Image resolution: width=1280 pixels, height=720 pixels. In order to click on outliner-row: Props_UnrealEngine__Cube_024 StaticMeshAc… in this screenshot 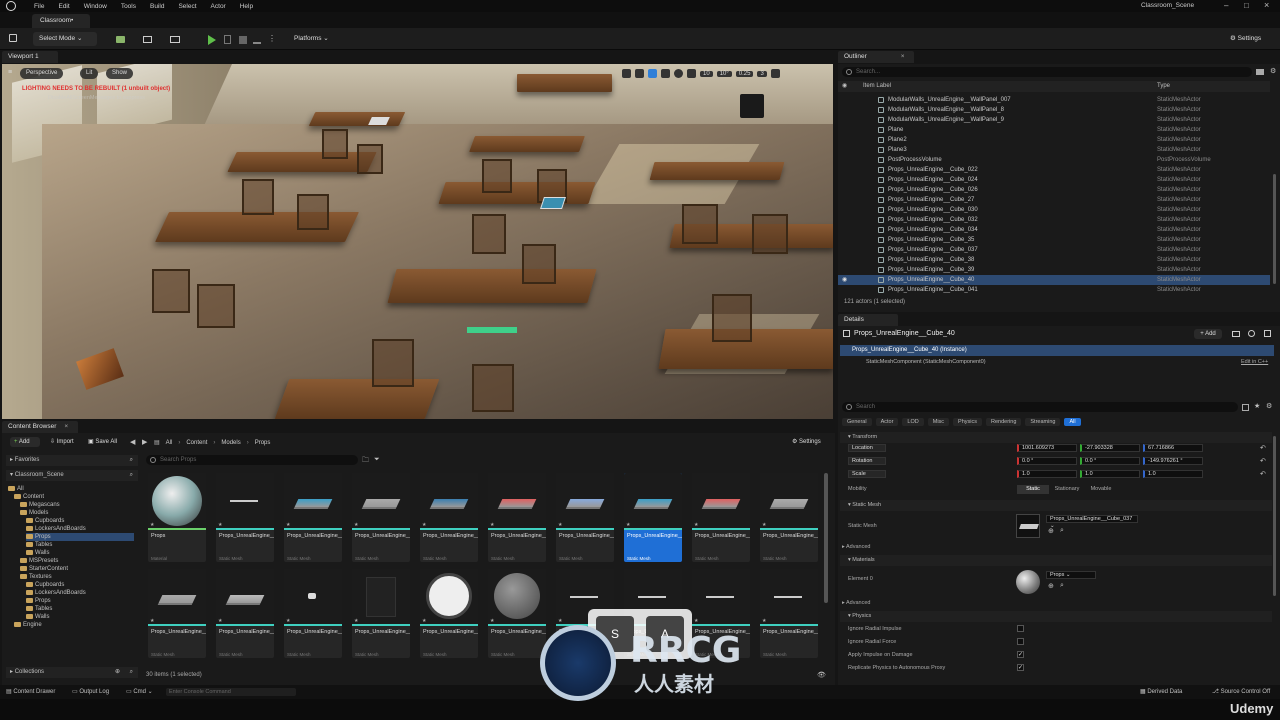, I will do `click(1054, 180)`.